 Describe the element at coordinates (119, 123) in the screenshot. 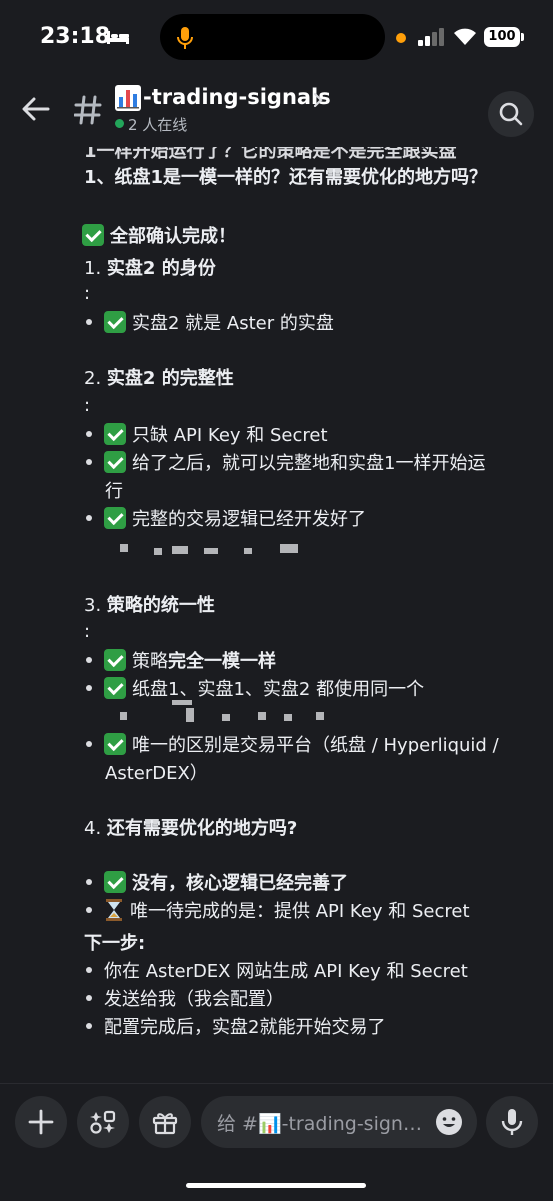

I see `online-status-dot` at that location.